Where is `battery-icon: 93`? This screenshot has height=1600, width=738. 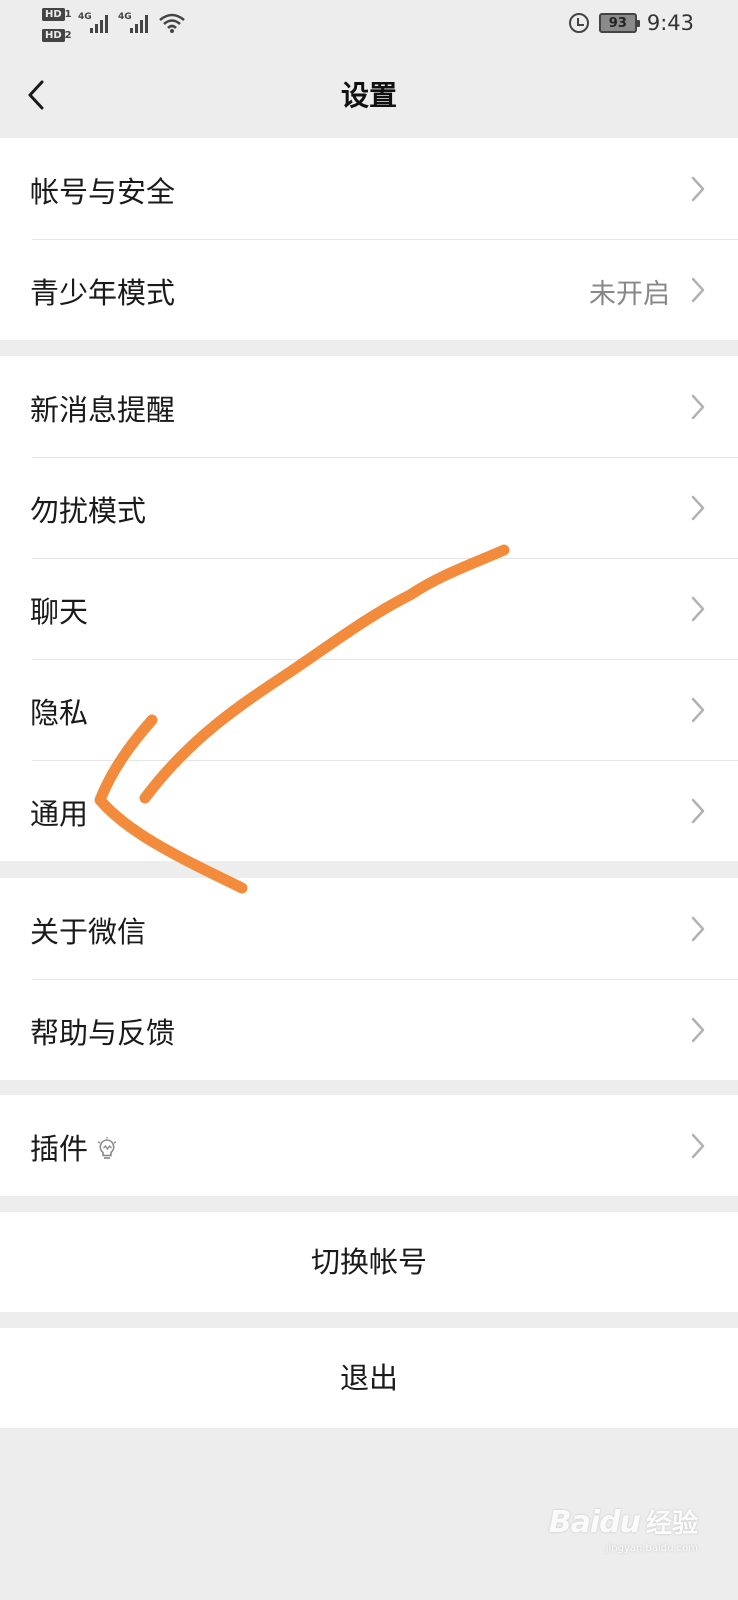 battery-icon: 93 is located at coordinates (619, 23).